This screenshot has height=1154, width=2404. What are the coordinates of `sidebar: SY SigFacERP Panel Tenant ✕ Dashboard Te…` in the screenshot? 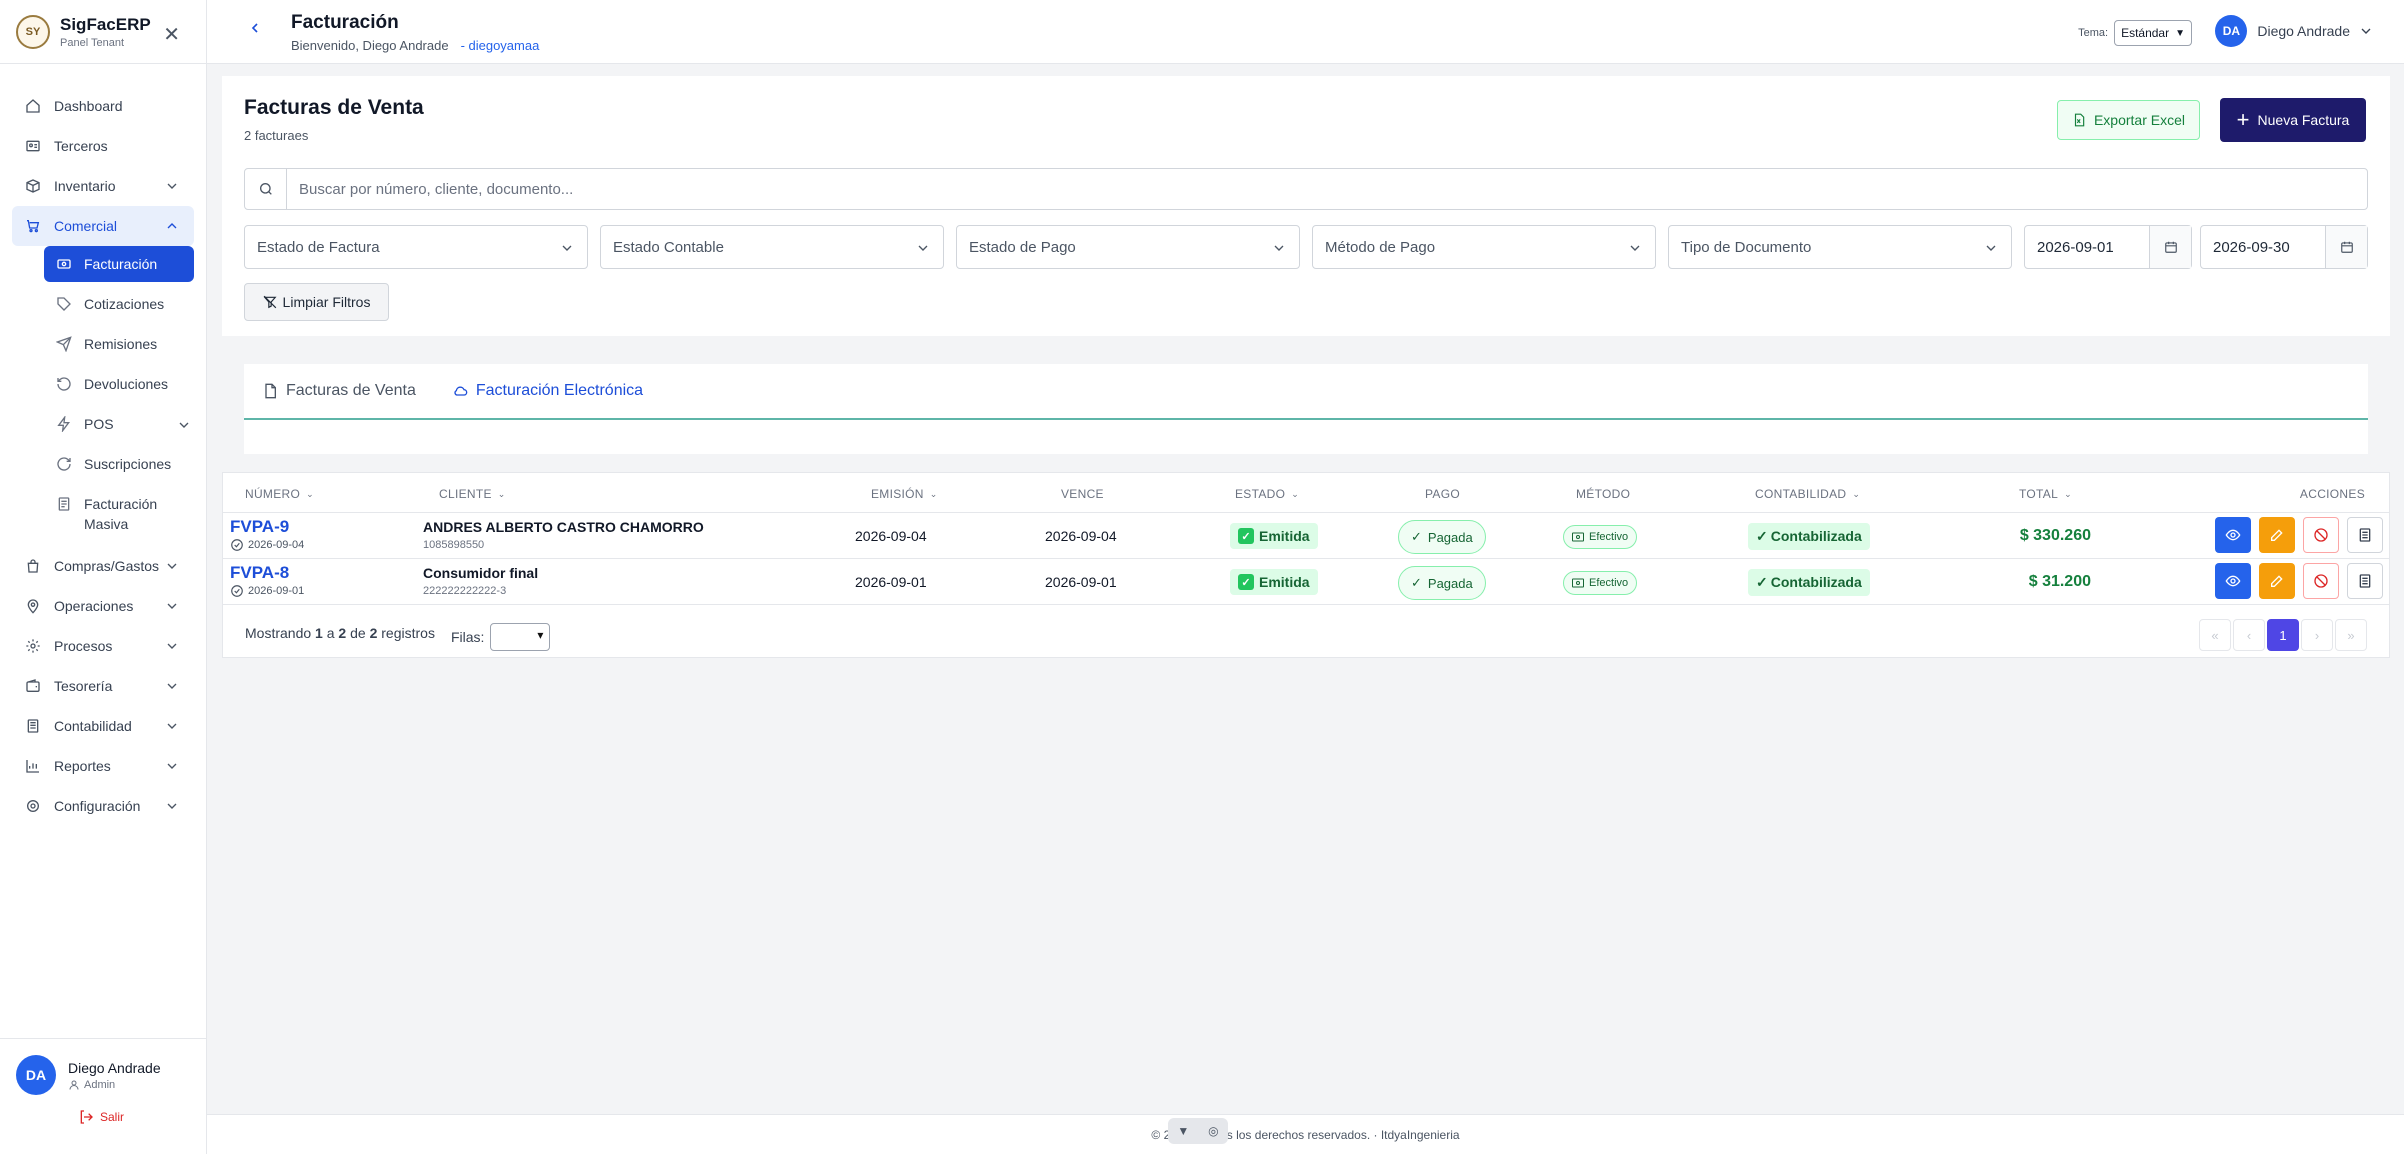 It's located at (103, 577).